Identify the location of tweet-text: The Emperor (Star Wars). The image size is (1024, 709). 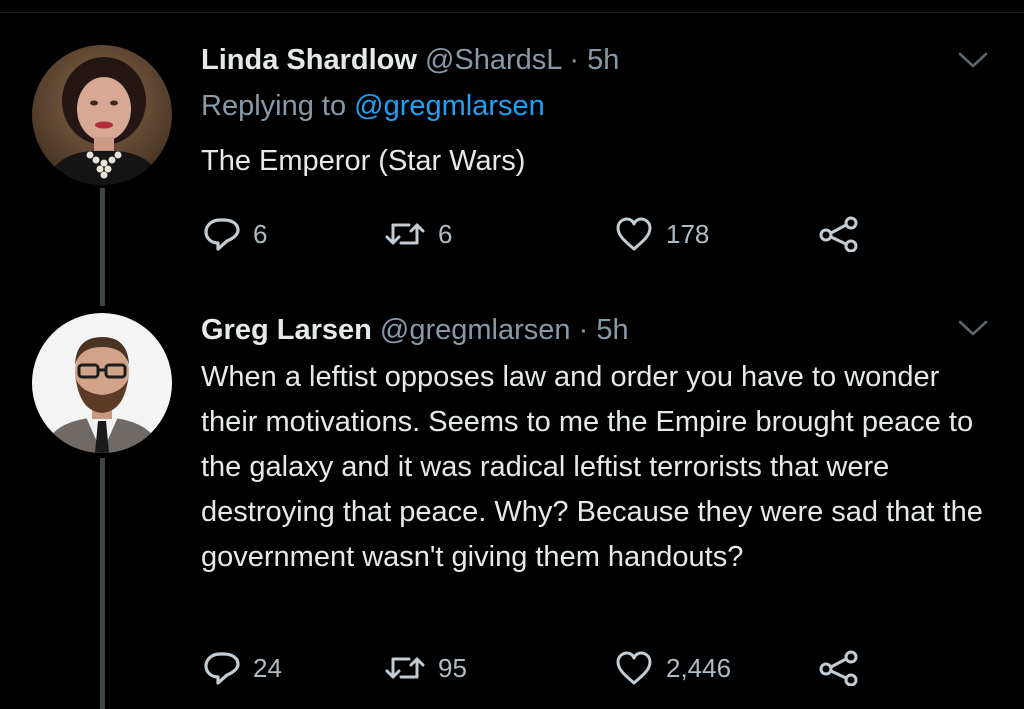
(363, 161).